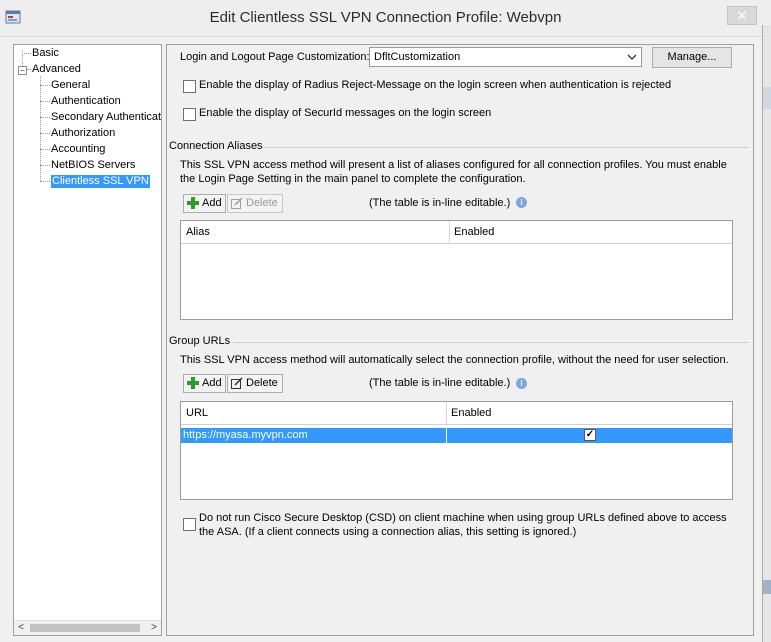  What do you see at coordinates (85, 628) in the screenshot?
I see `scroll-thumb` at bounding box center [85, 628].